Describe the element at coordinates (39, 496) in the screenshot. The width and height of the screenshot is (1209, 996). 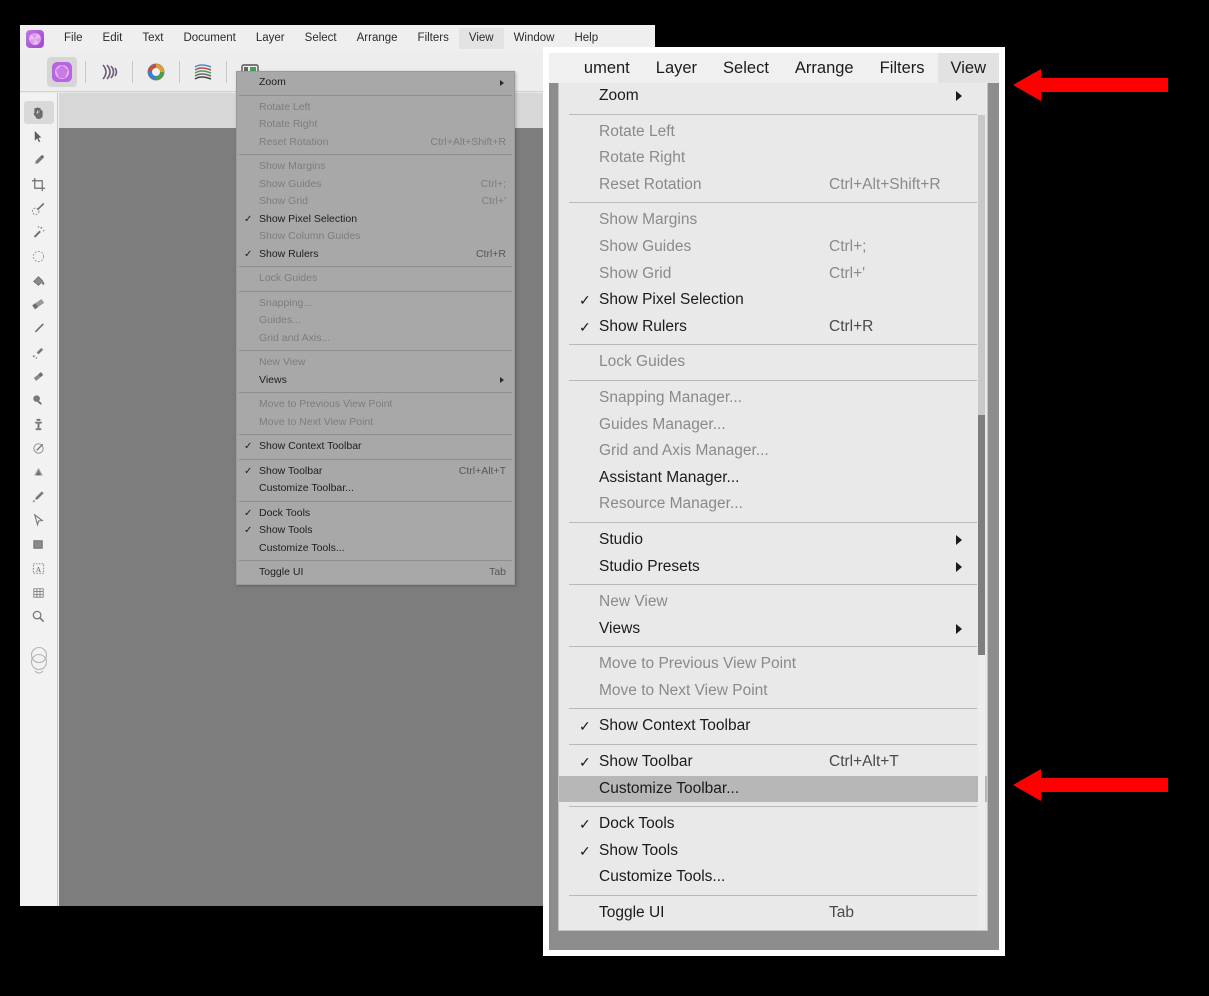
I see `blur-brush-tool` at that location.